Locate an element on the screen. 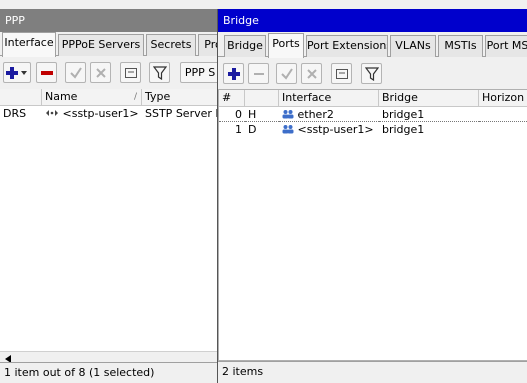  ppp-list-header: Name / Type is located at coordinates (108, 97).